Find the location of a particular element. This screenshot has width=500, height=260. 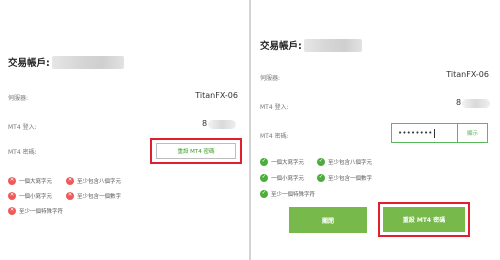

rule-special-char: ✕ 至少一個特殊字符 is located at coordinates (35, 211).